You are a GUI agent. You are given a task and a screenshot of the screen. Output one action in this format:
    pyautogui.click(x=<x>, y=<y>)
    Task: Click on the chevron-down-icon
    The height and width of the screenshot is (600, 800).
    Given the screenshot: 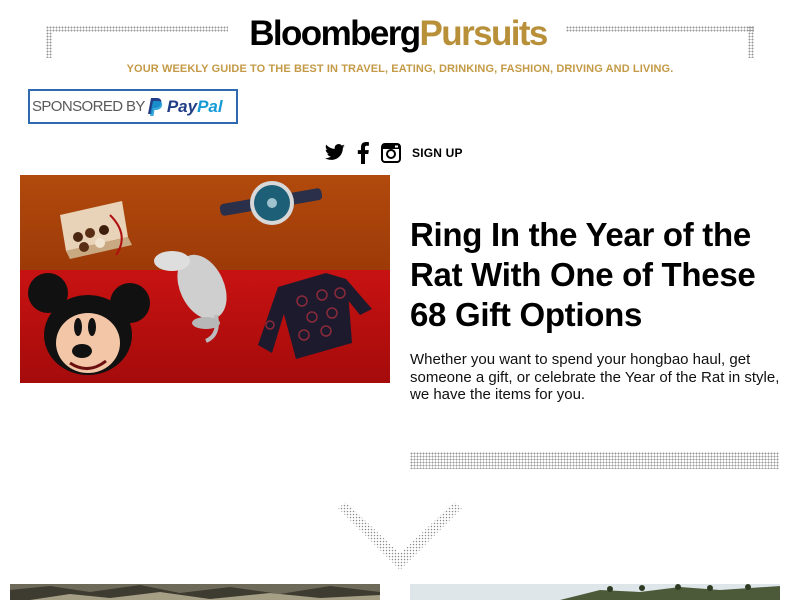 What is the action you would take?
    pyautogui.click(x=400, y=536)
    